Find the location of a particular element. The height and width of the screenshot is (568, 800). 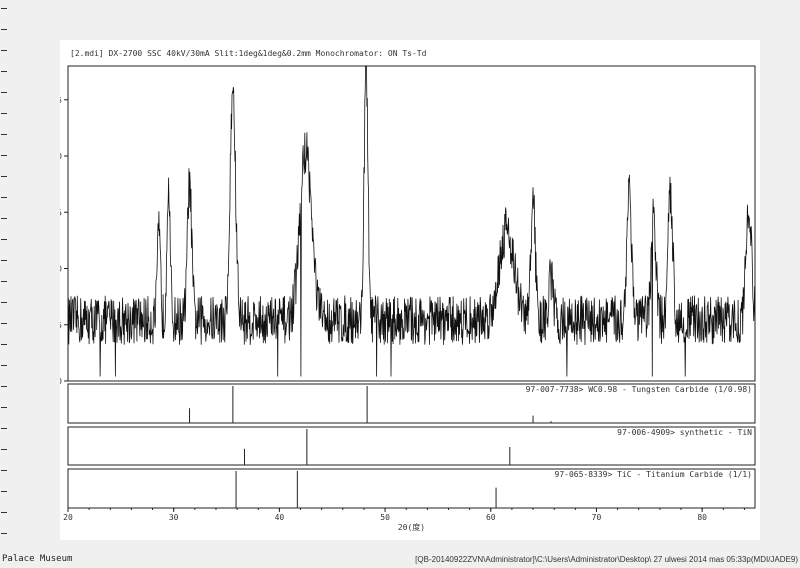

y-tick-label: 2.5 is located at coordinates (61, 325).